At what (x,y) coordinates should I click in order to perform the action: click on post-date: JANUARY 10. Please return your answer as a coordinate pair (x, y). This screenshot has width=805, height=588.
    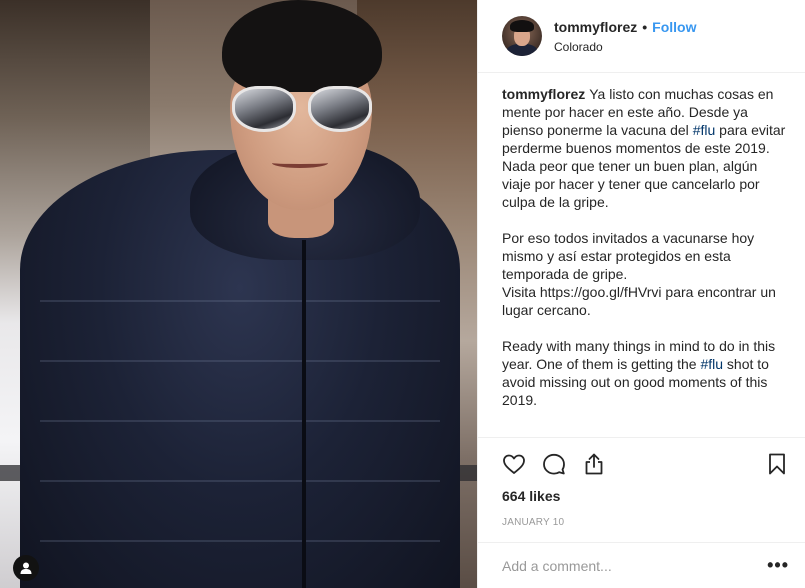
    Looking at the image, I should click on (645, 522).